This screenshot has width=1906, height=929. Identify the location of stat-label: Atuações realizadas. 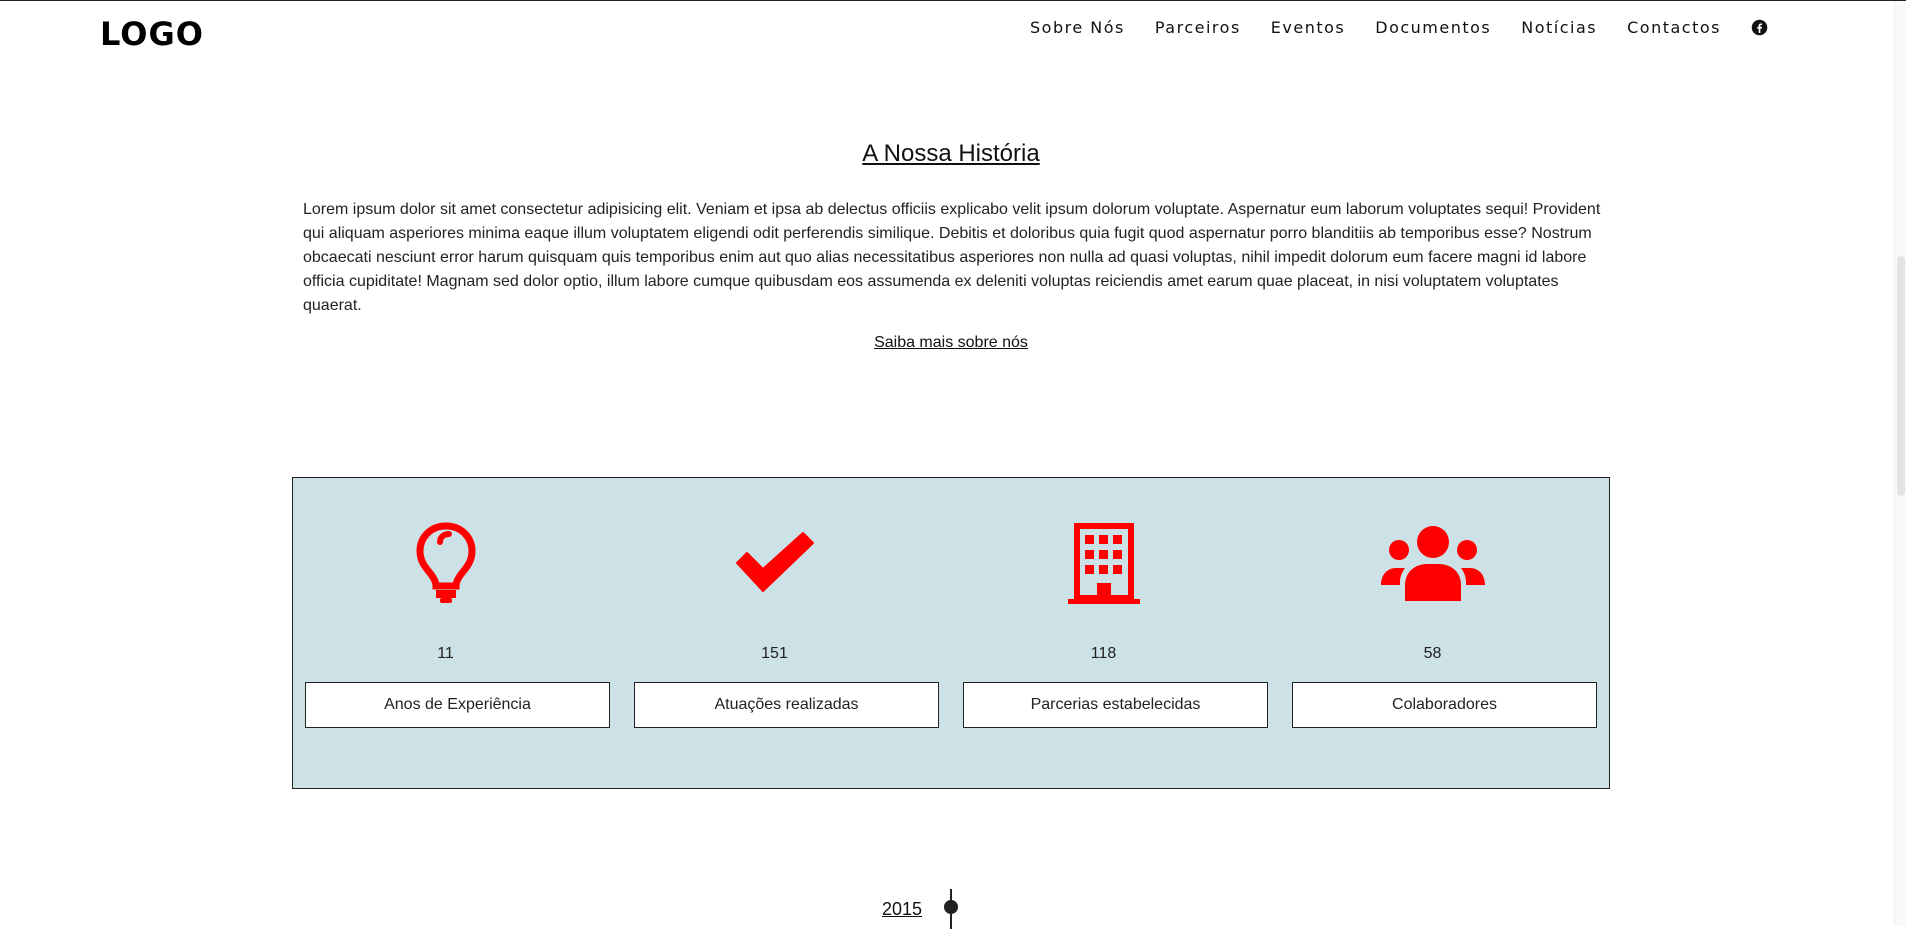
(786, 705).